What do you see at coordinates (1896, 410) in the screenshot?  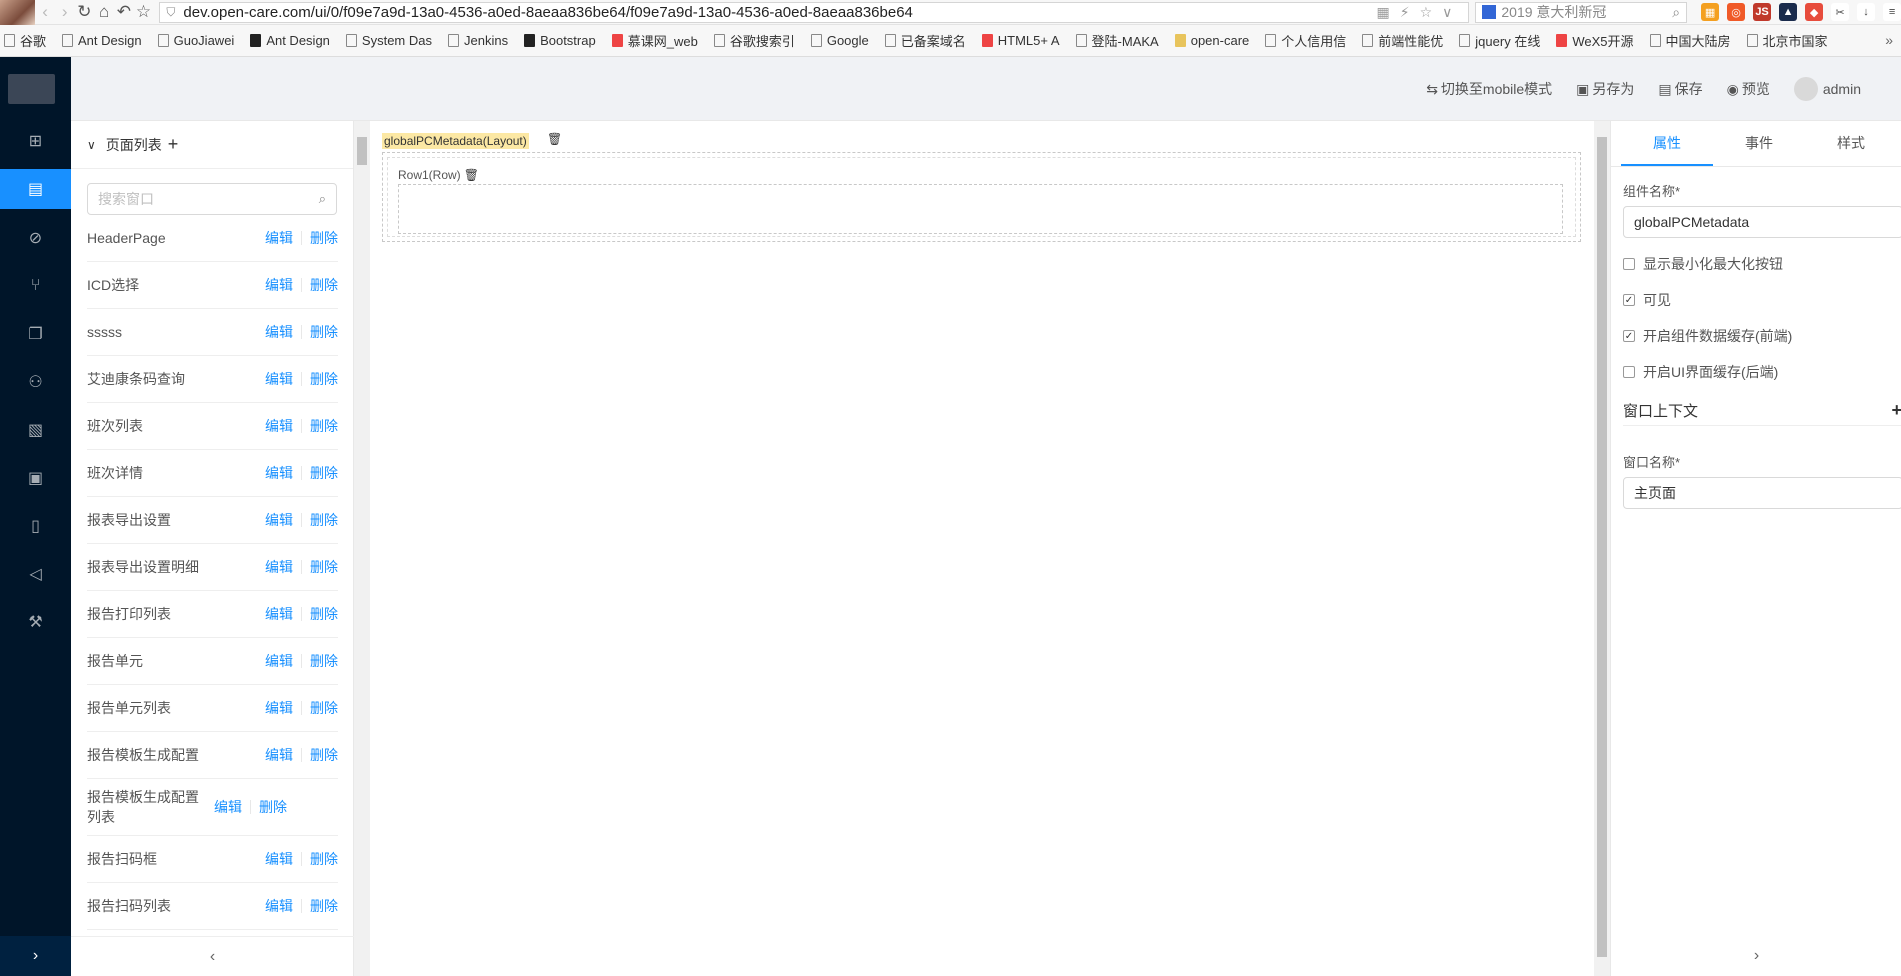 I see `add-context-icon: +` at bounding box center [1896, 410].